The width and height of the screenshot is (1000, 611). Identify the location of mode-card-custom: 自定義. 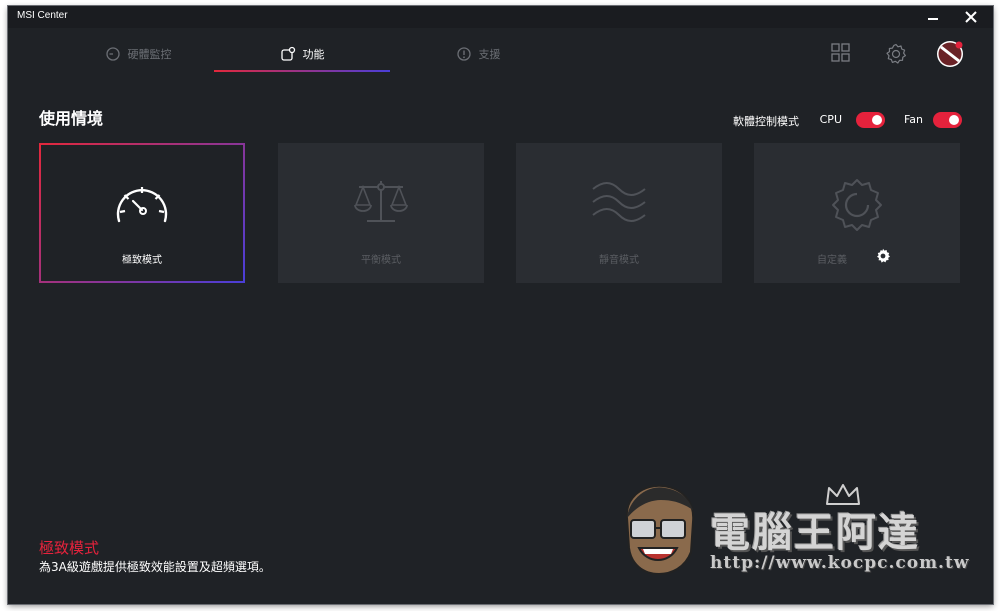
(857, 213).